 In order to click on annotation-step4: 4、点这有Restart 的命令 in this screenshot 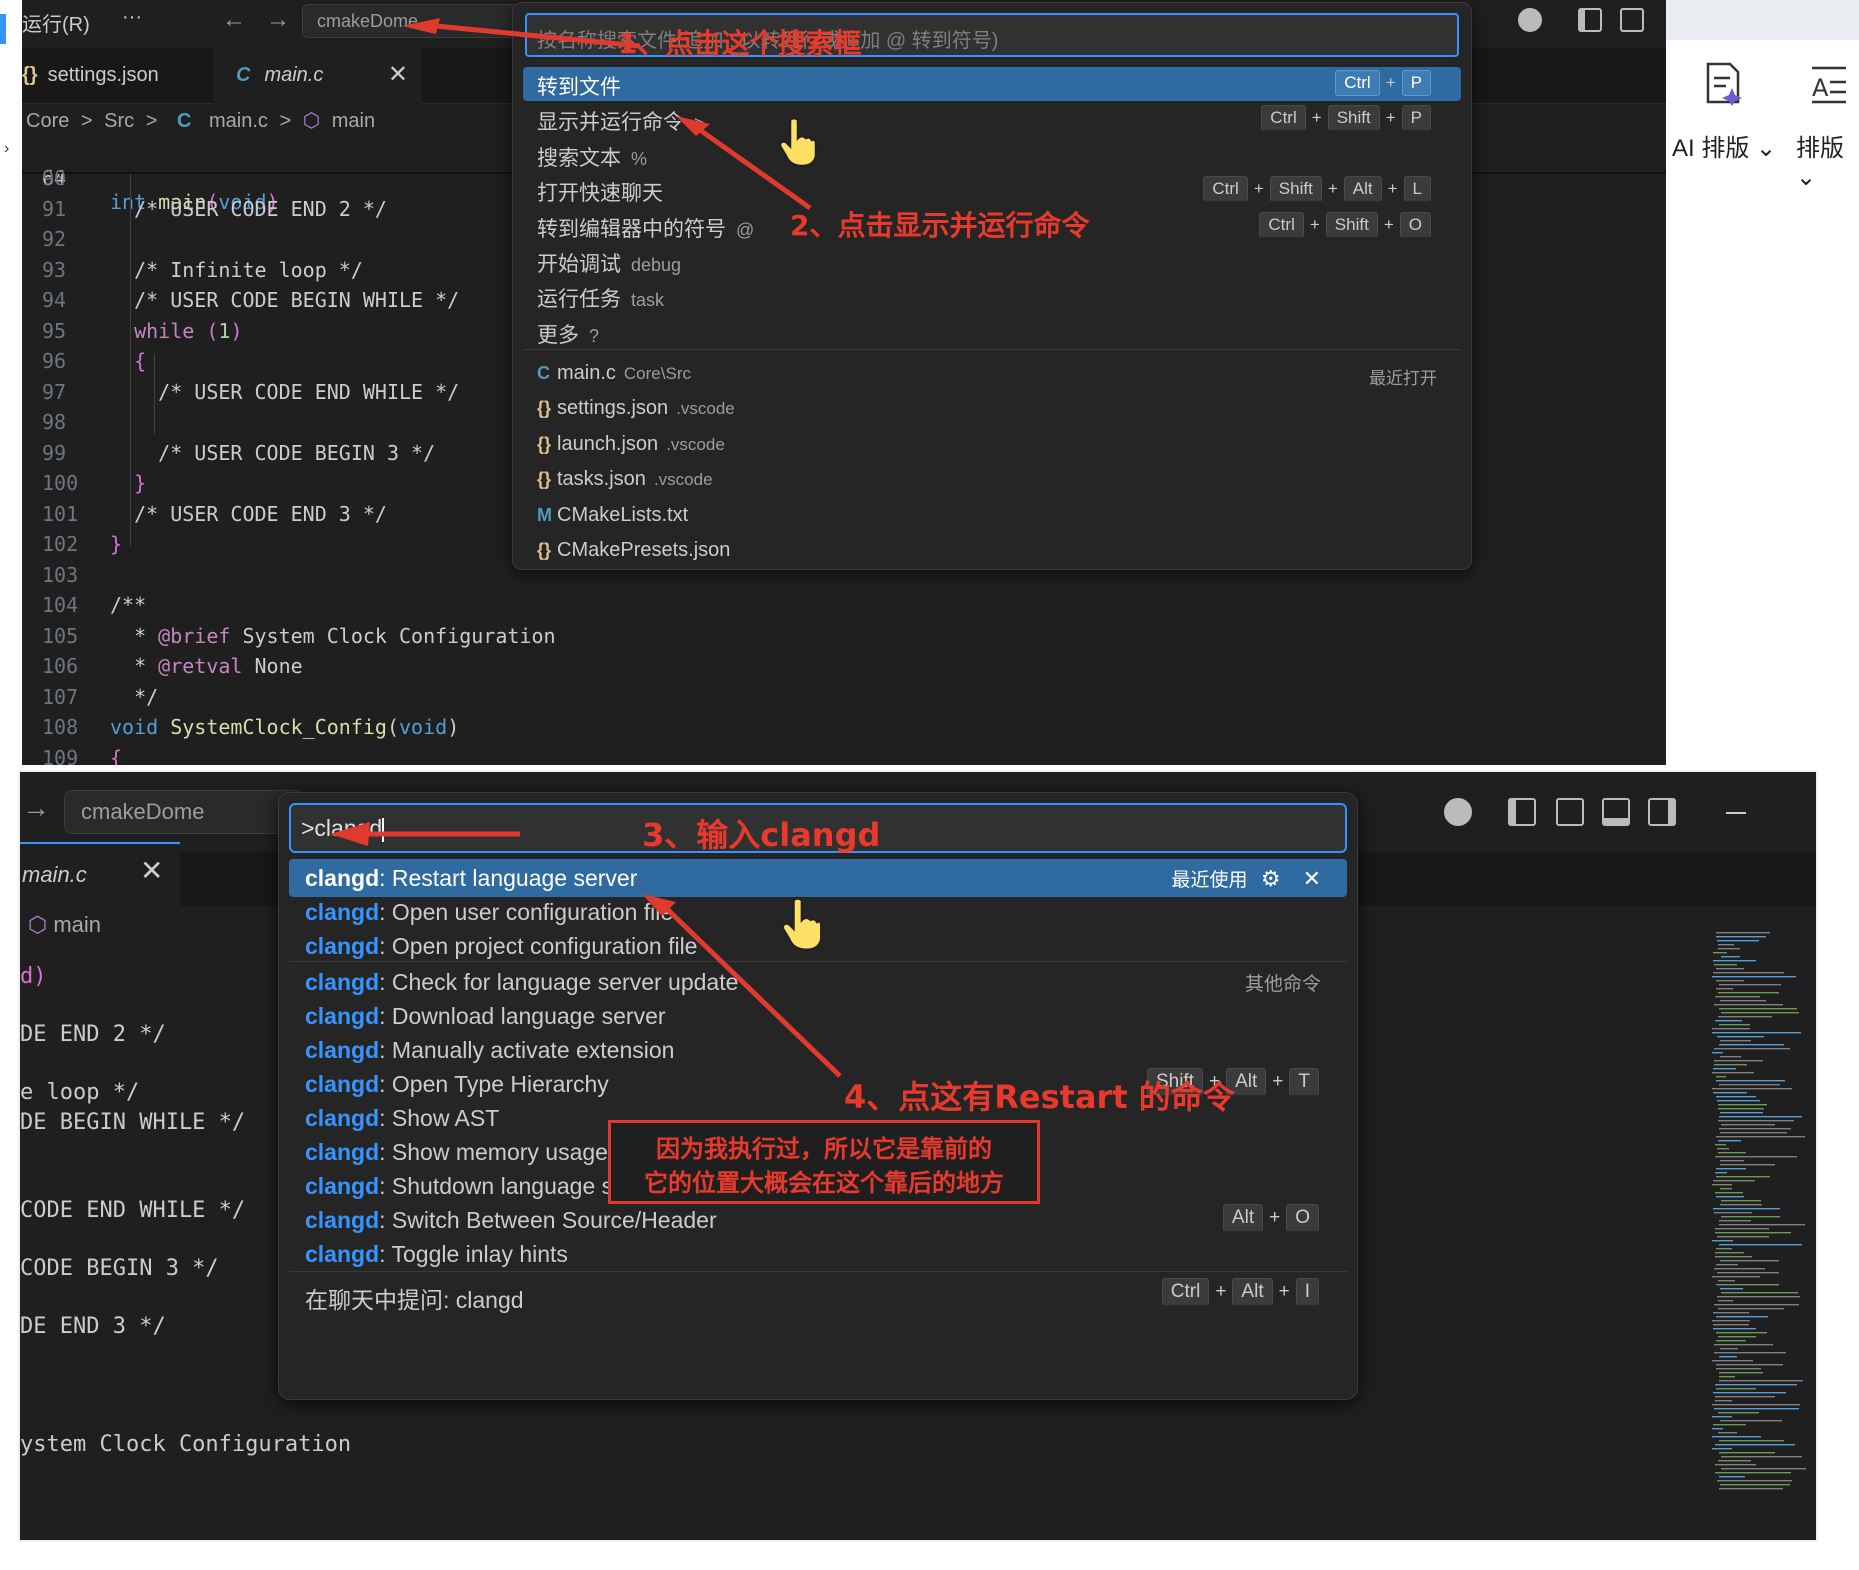, I will do `click(1039, 1097)`.